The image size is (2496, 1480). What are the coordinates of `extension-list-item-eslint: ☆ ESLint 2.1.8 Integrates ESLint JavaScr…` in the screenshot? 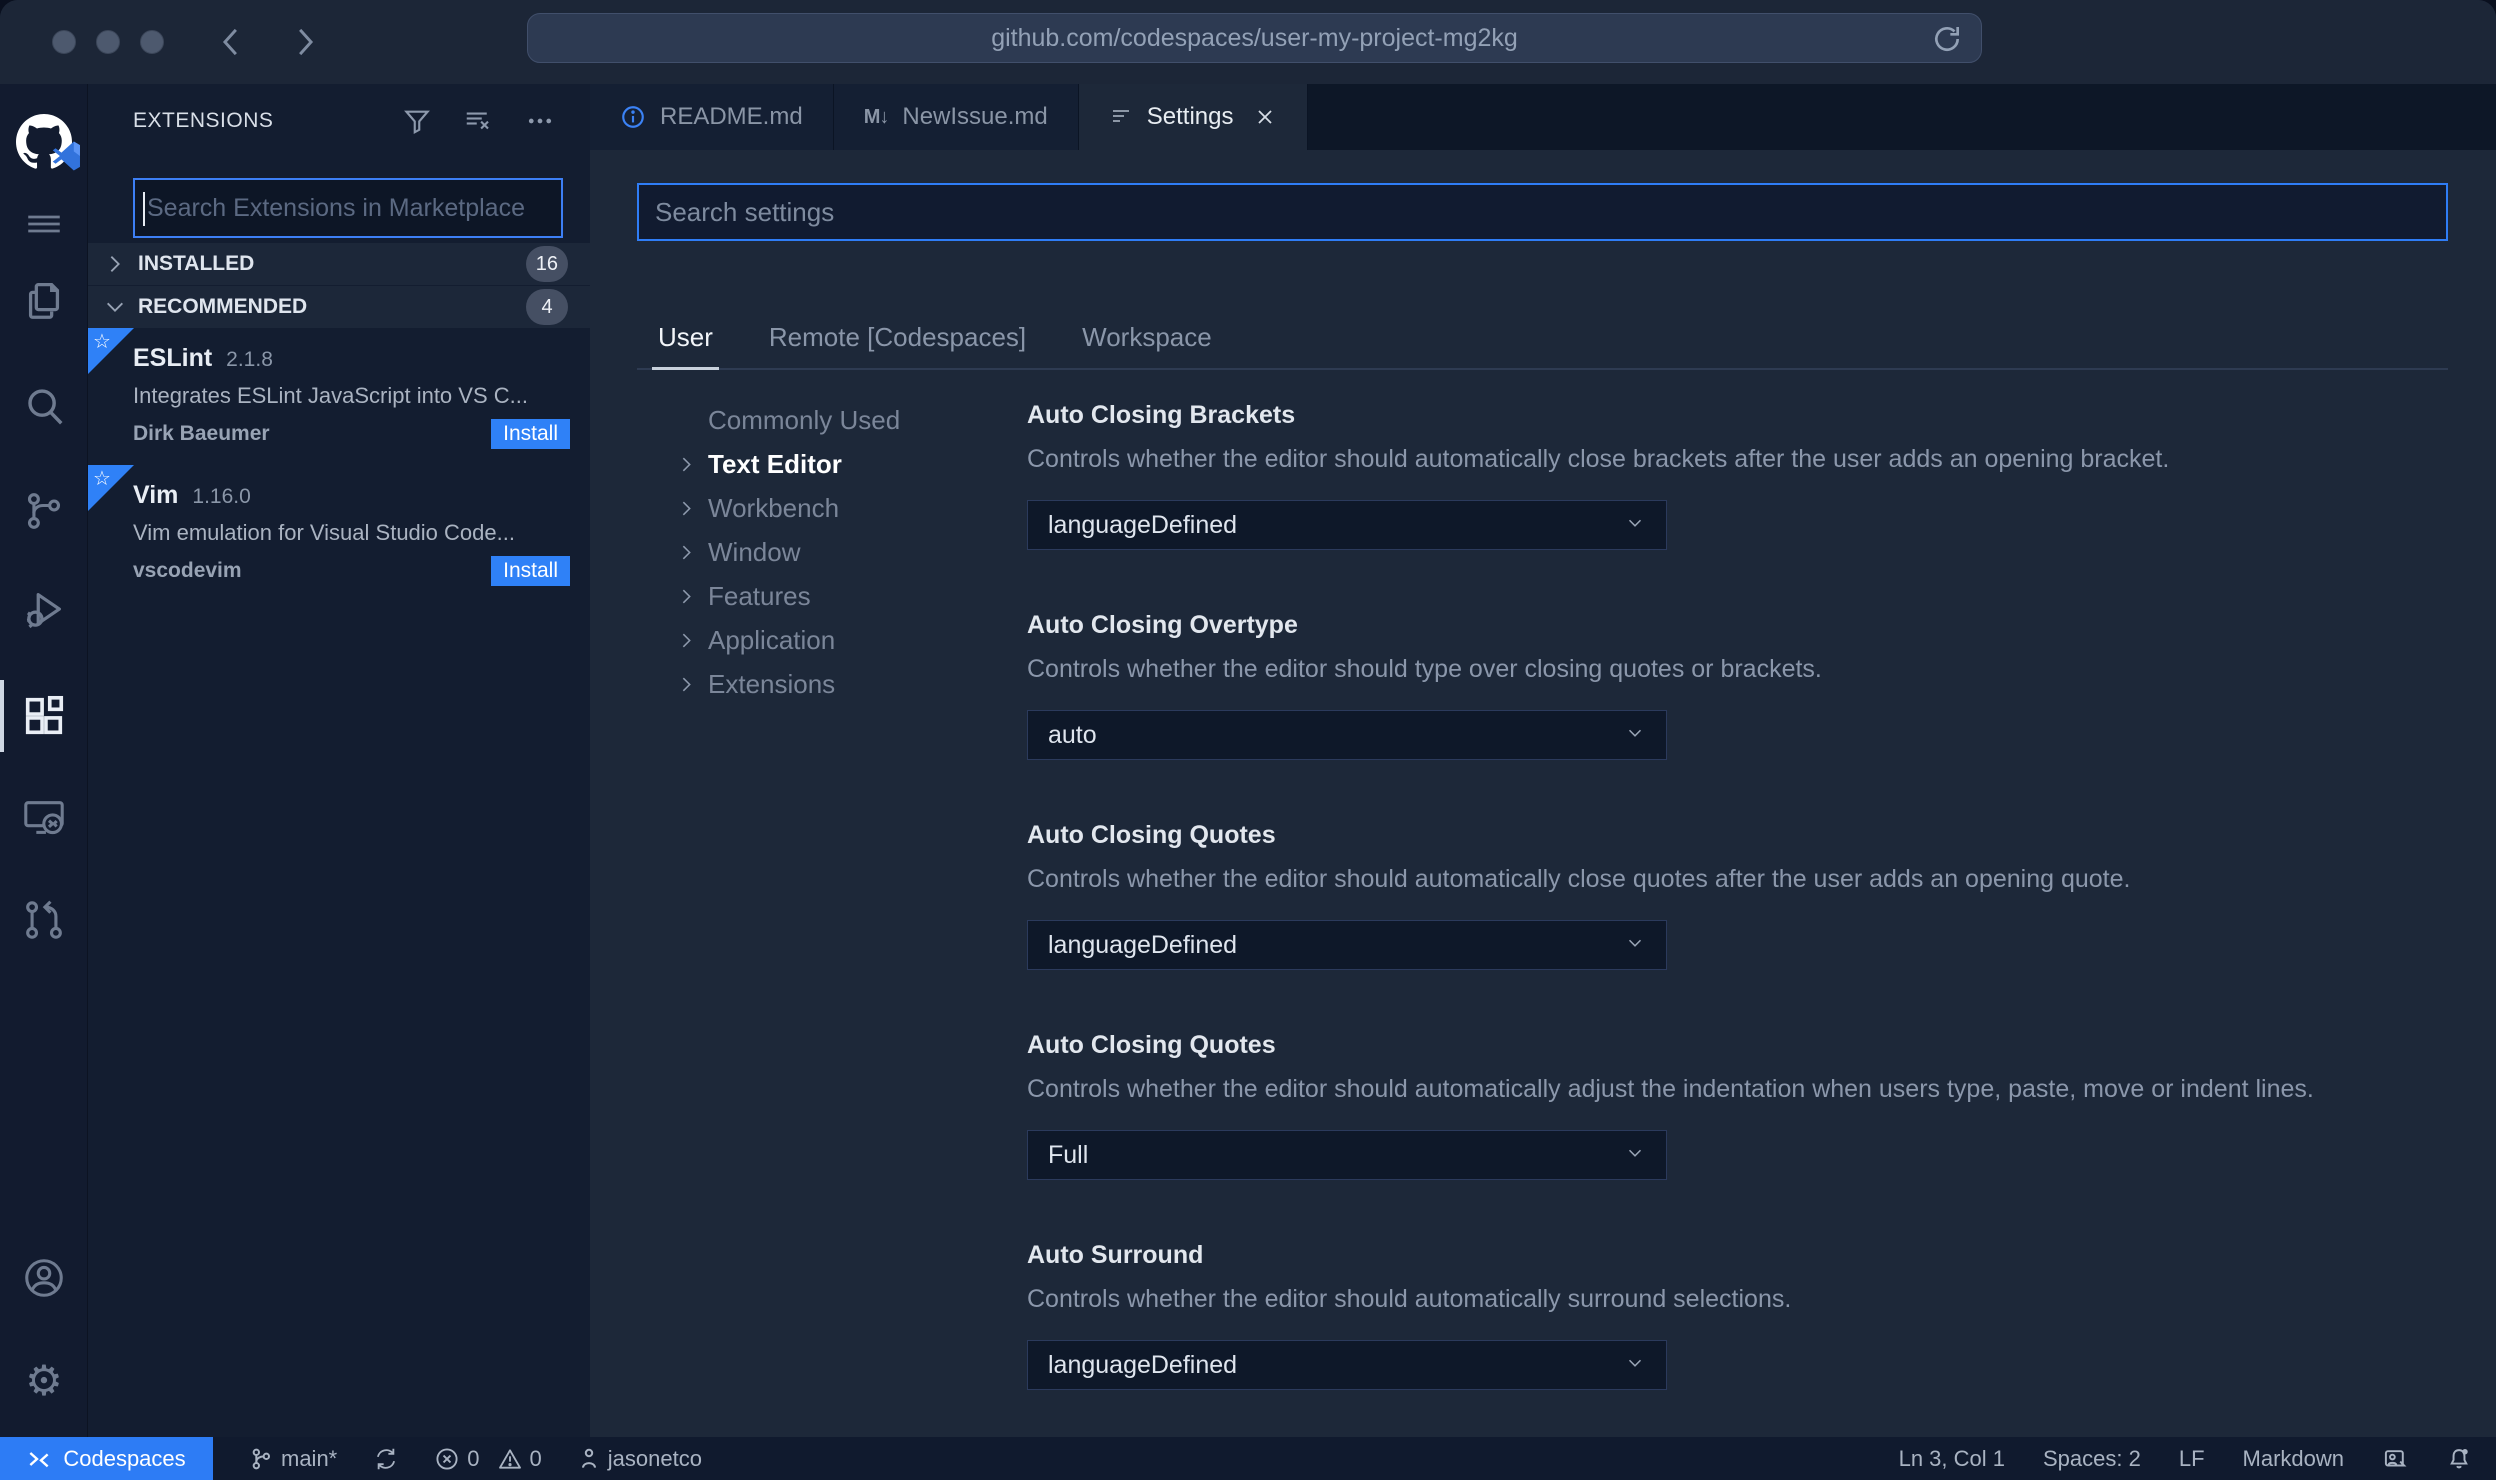 It's located at (339, 396).